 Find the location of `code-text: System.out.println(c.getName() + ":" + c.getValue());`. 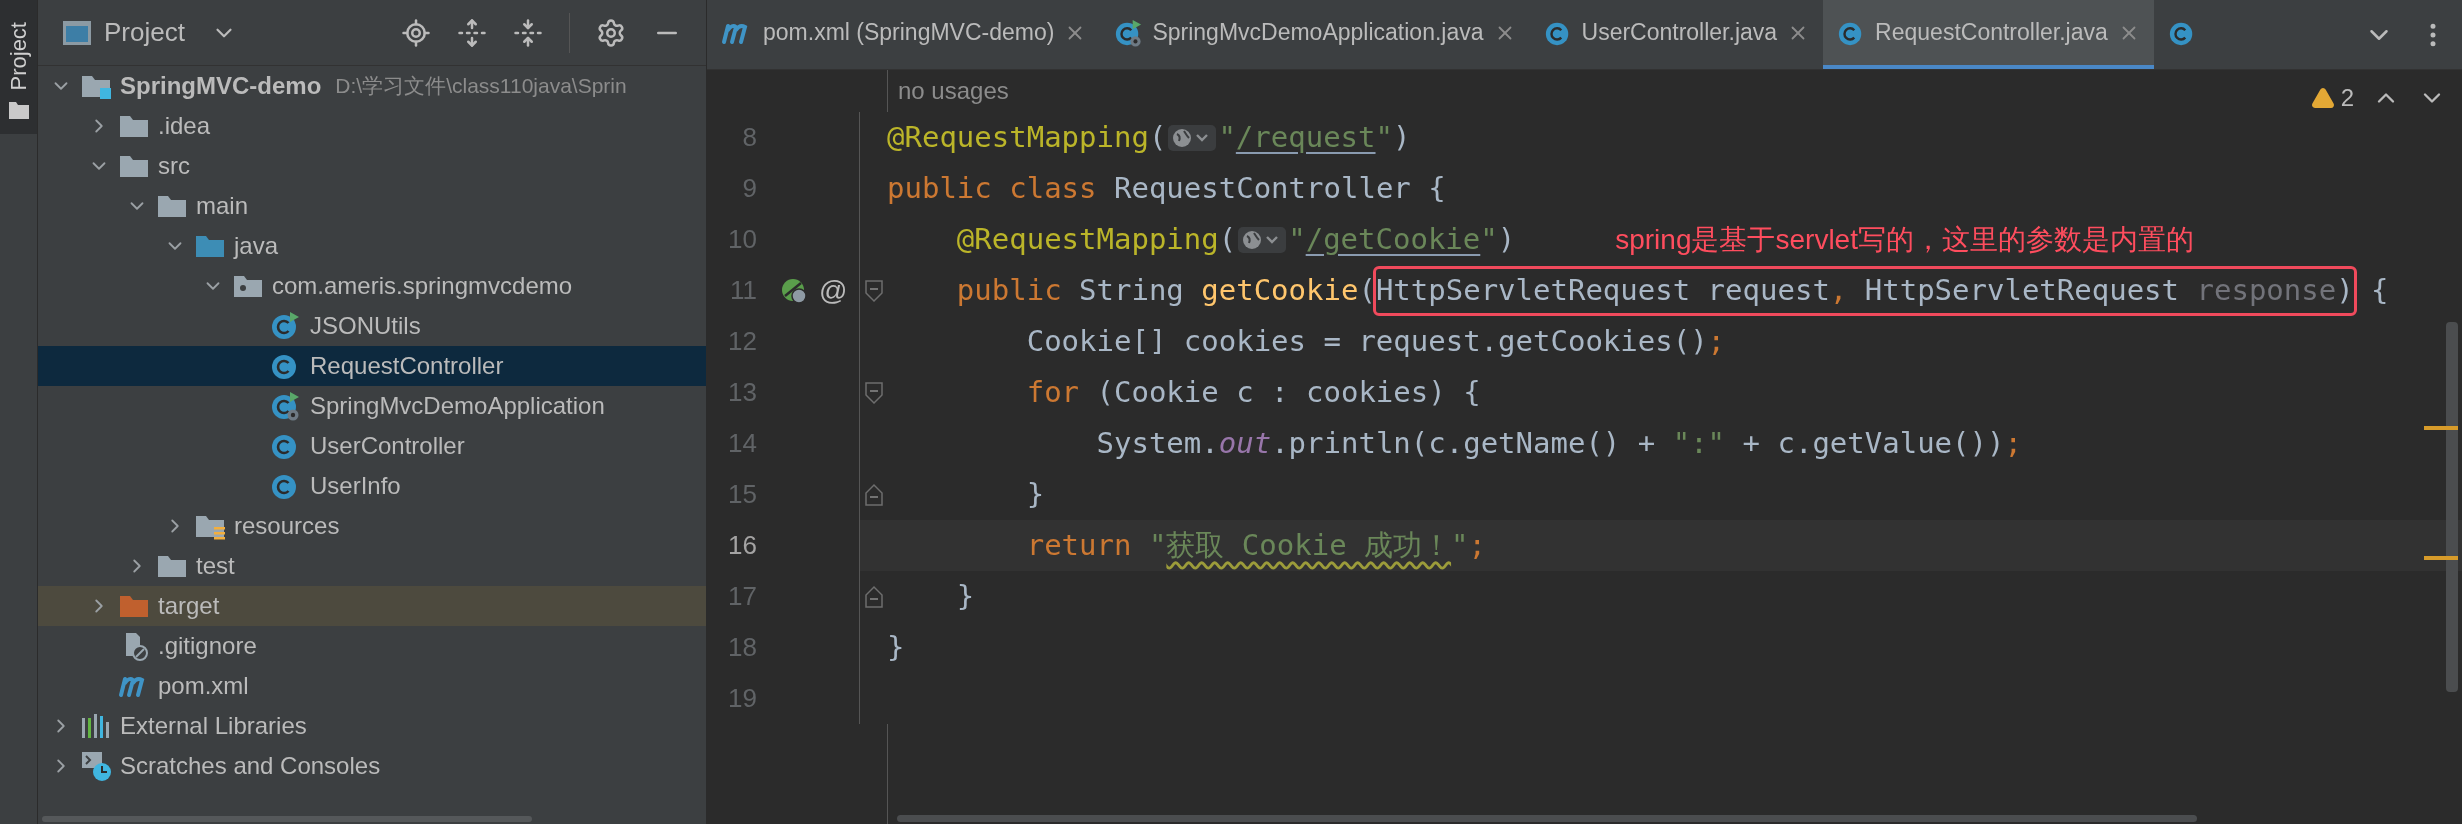

code-text: System.out.println(c.getName() + ":" + c.getValue()); is located at coordinates (1558, 443).